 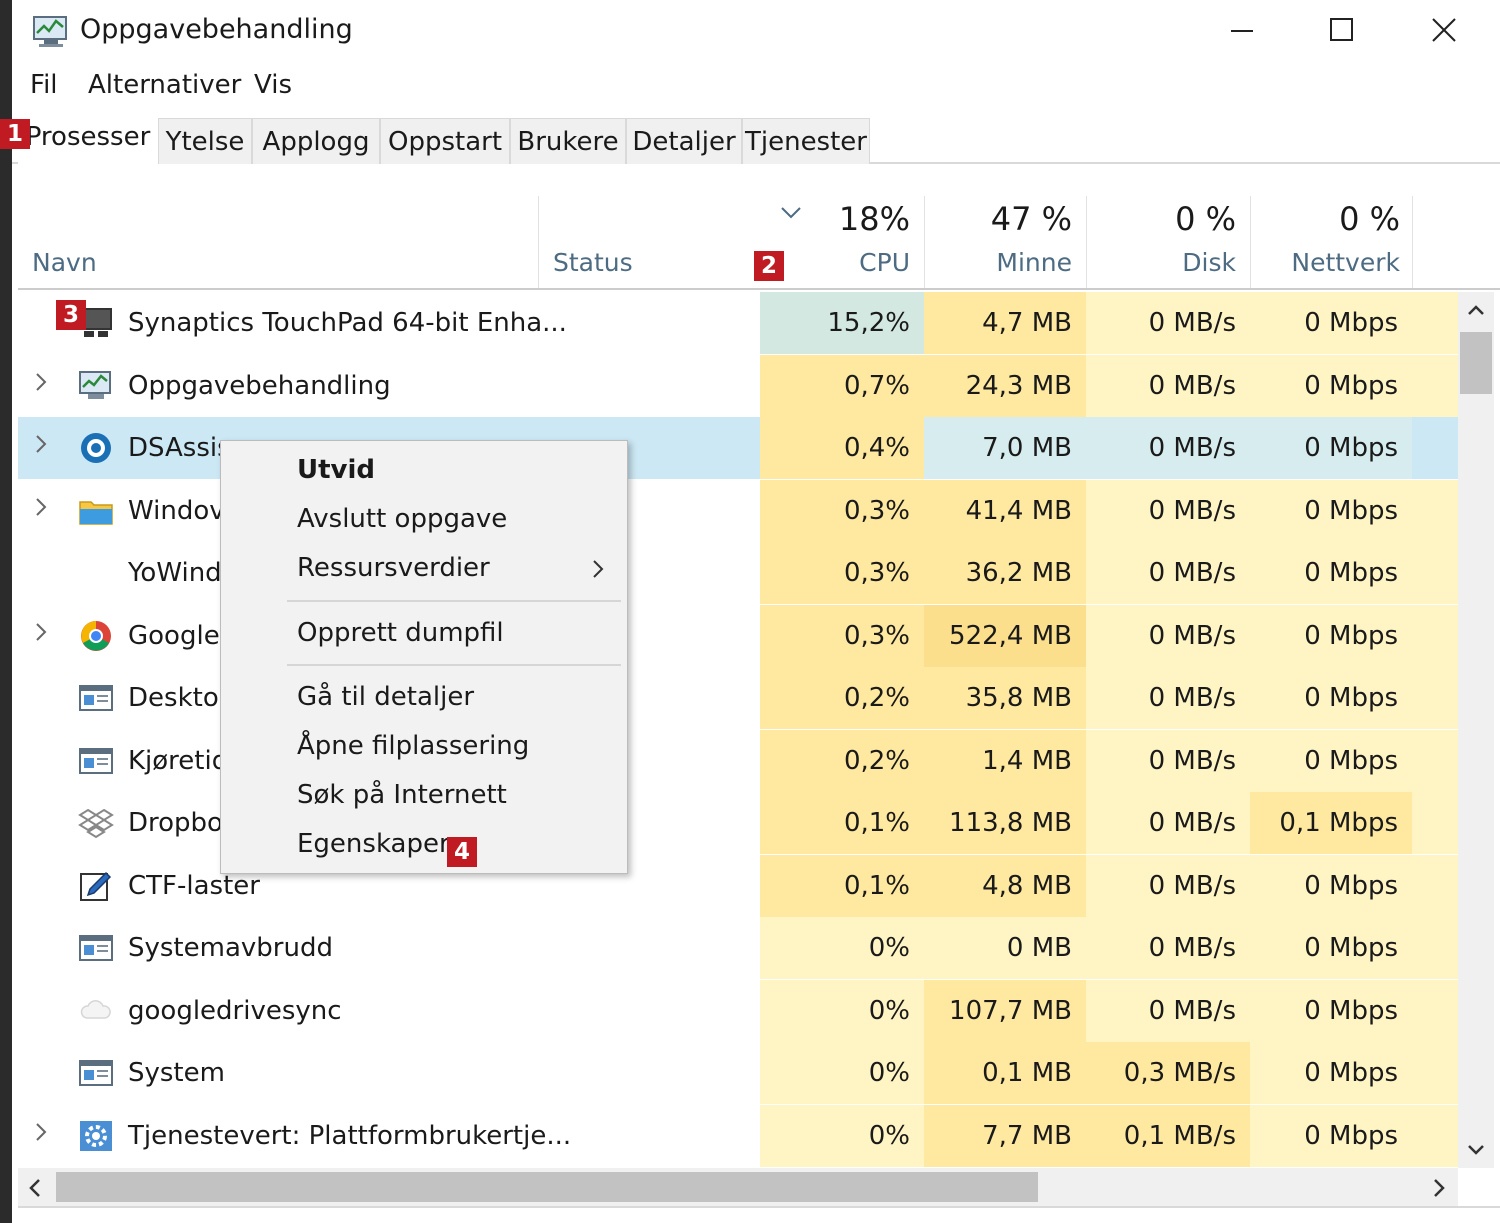 What do you see at coordinates (385, 697) in the screenshot?
I see `context-item-go-to-details: Gå til detaljer` at bounding box center [385, 697].